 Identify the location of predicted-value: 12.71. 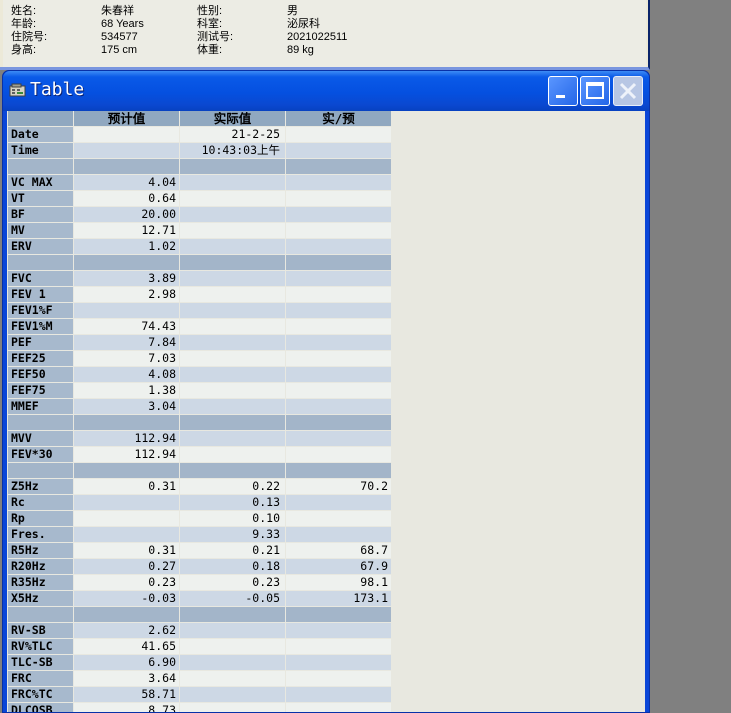
(126, 230).